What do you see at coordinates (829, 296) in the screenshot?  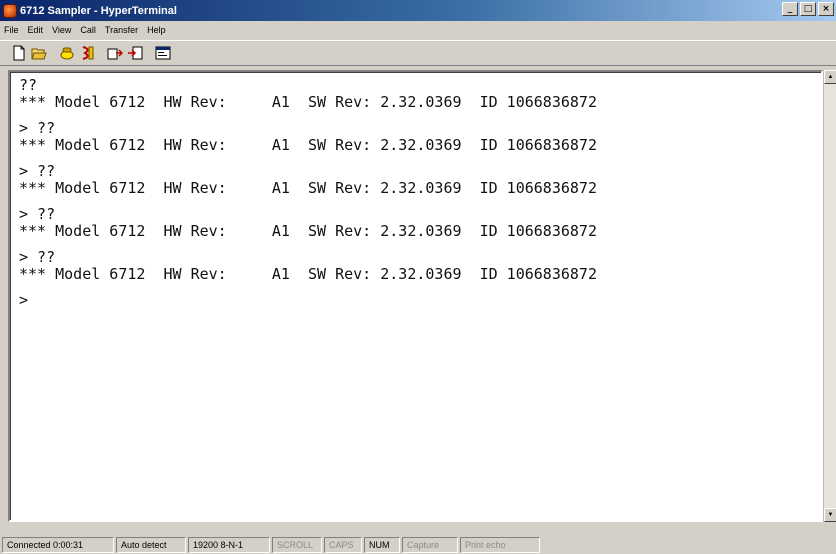 I see `vertical-scrollbar: ▲ ▼` at bounding box center [829, 296].